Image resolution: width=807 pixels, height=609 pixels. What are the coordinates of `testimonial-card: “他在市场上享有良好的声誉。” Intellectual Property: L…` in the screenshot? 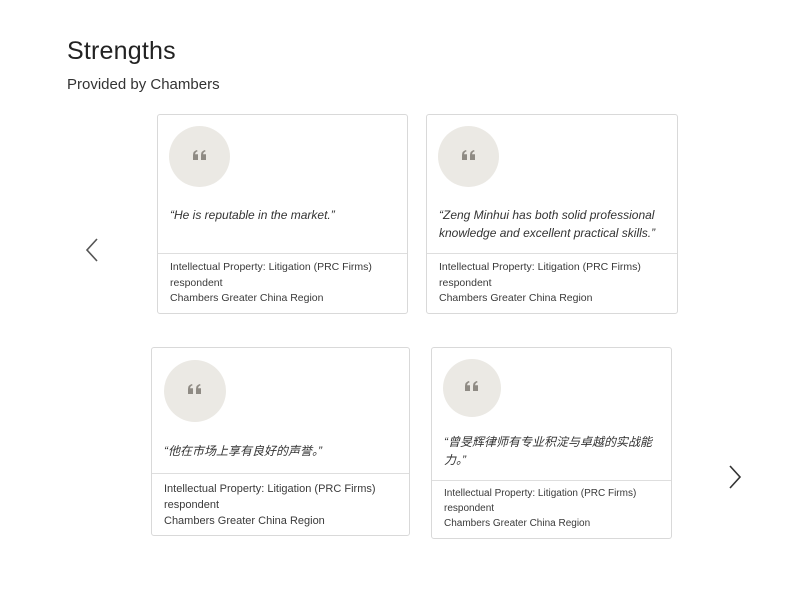 It's located at (280, 441).